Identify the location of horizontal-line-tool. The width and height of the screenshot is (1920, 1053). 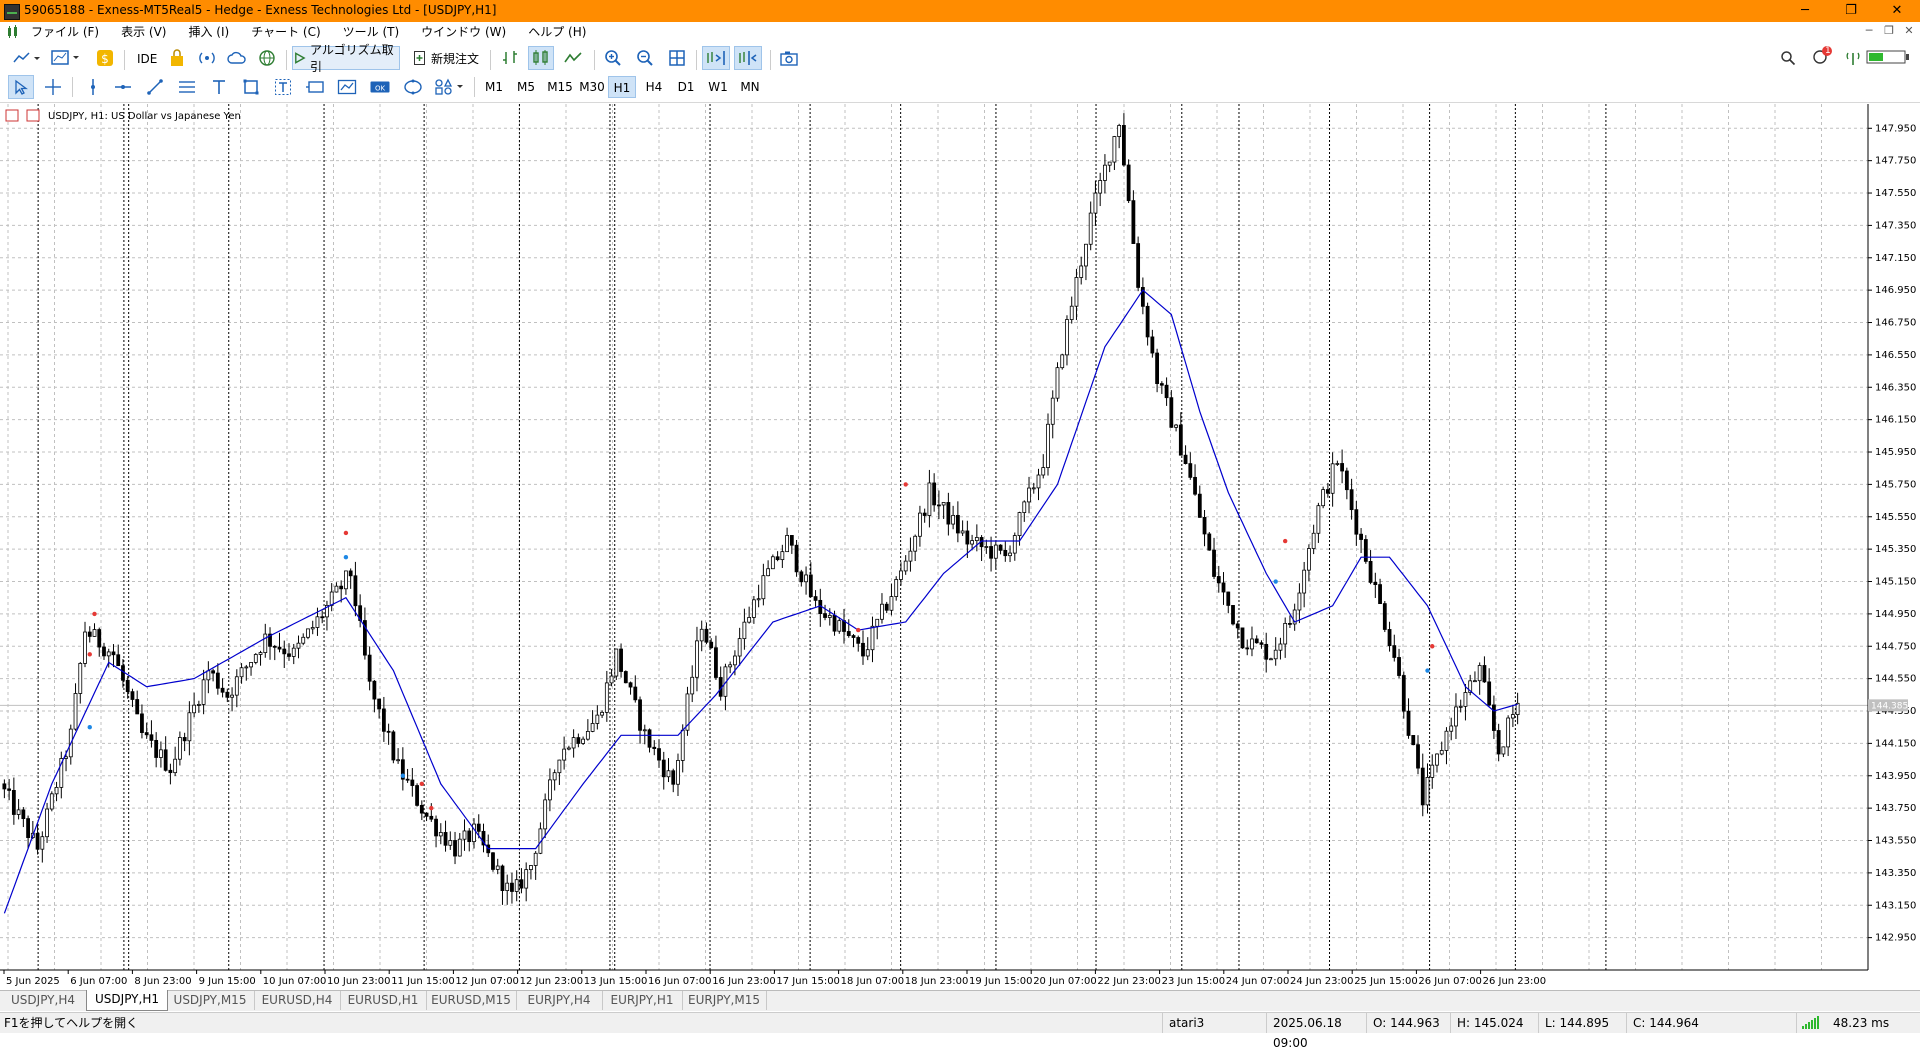
(123, 87).